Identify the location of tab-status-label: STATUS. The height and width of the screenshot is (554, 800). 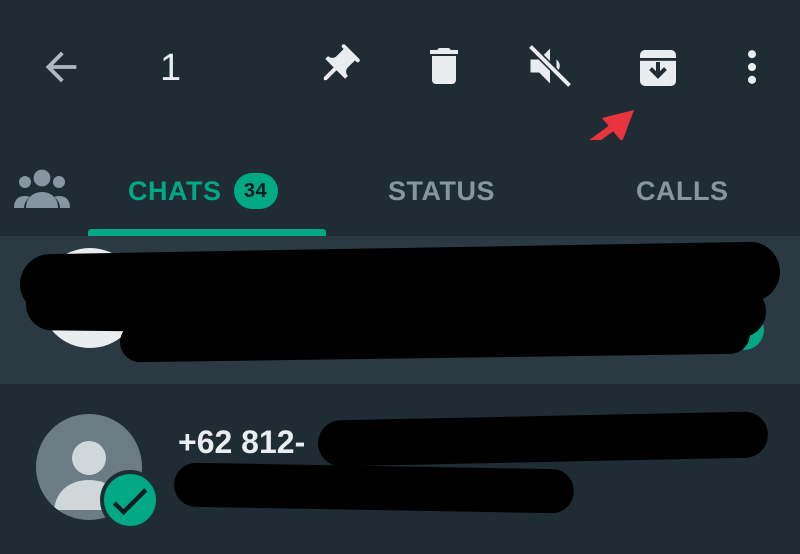
(441, 190).